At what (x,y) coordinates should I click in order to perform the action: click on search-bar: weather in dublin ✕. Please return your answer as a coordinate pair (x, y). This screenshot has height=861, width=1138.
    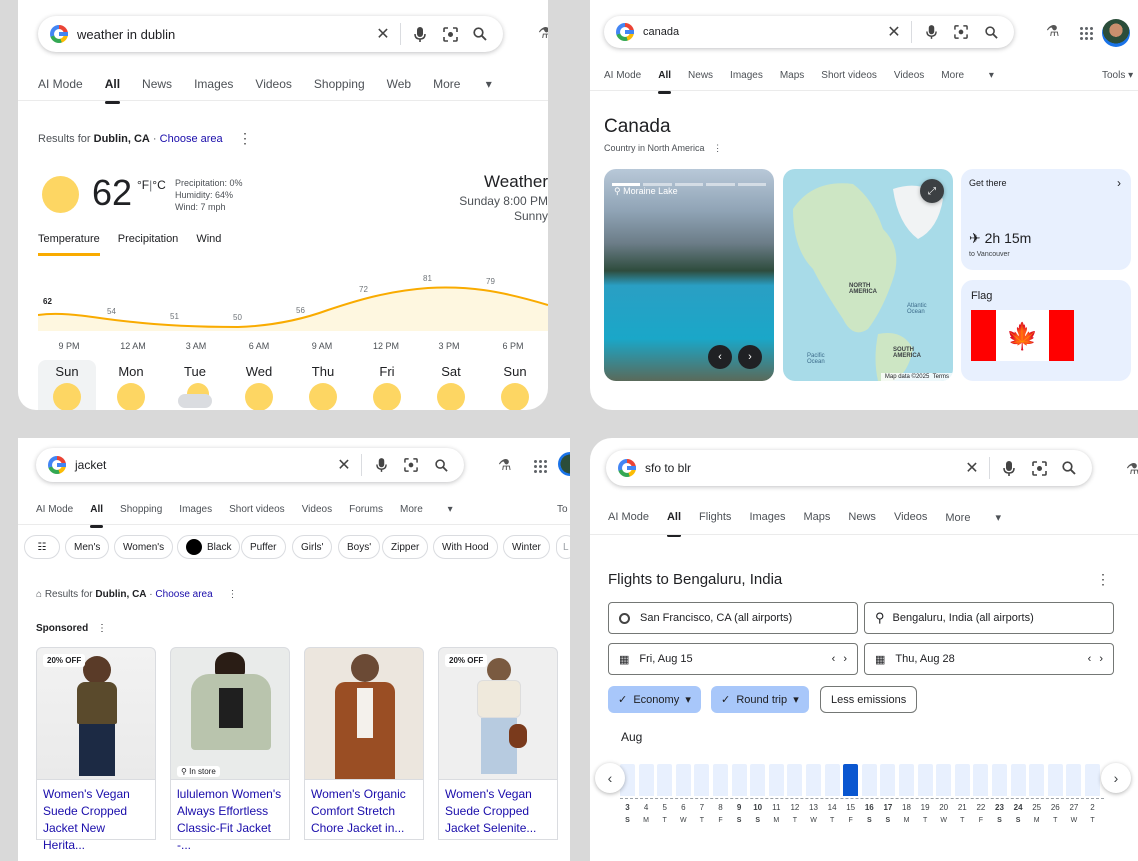
    Looking at the image, I should click on (270, 34).